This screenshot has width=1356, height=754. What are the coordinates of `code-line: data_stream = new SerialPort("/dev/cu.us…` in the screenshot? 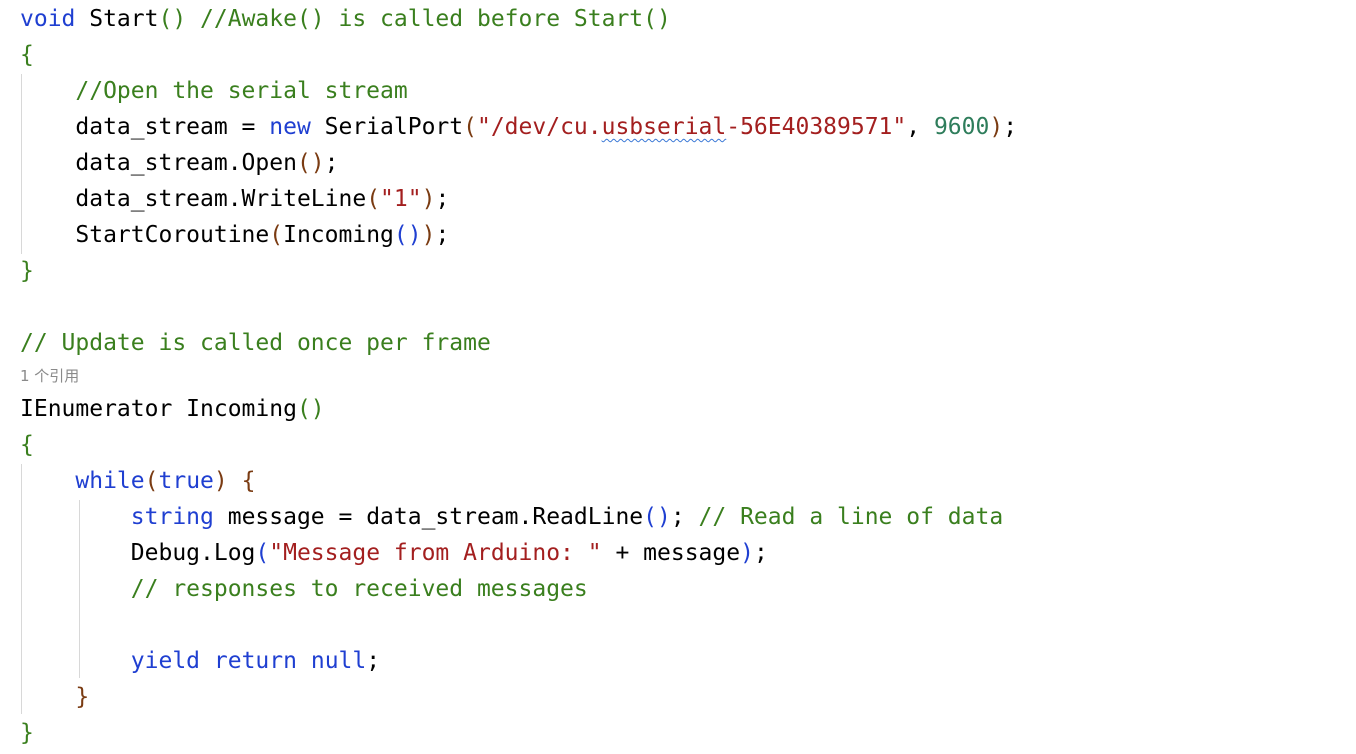 It's located at (518, 127).